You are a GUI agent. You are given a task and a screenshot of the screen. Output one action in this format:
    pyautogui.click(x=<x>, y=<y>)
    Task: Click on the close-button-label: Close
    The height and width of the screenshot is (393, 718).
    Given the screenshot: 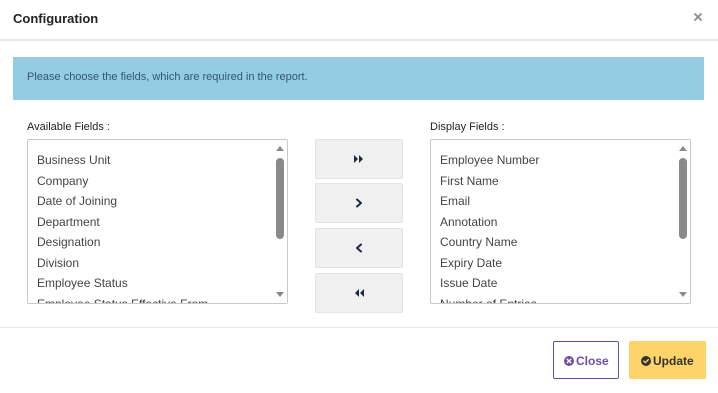 What is the action you would take?
    pyautogui.click(x=592, y=361)
    